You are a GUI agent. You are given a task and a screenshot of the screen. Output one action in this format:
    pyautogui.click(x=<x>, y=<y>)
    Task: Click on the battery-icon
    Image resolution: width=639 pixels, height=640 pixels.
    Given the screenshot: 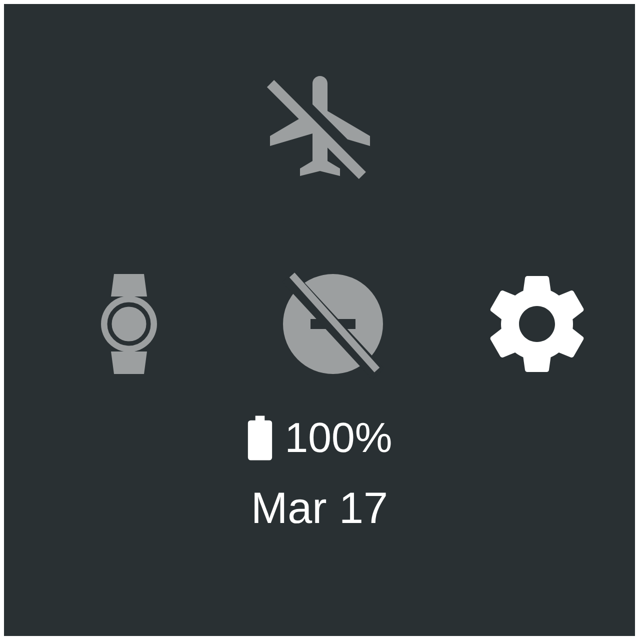 What is the action you would take?
    pyautogui.click(x=259, y=438)
    